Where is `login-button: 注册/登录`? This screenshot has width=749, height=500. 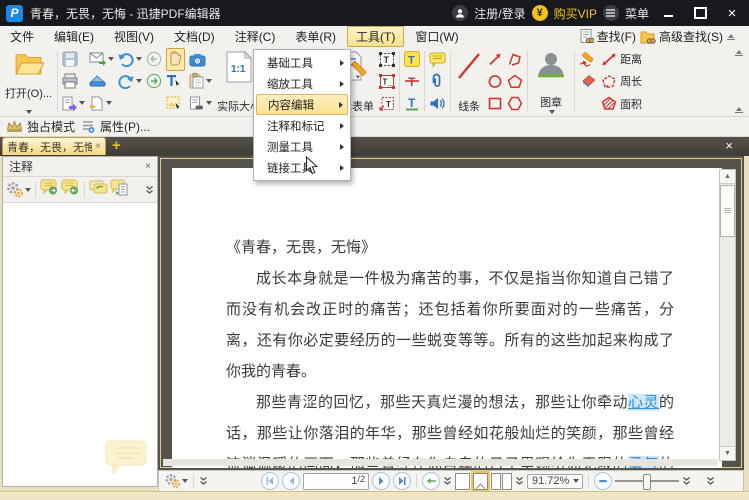
login-button: 注册/登录 is located at coordinates (499, 13).